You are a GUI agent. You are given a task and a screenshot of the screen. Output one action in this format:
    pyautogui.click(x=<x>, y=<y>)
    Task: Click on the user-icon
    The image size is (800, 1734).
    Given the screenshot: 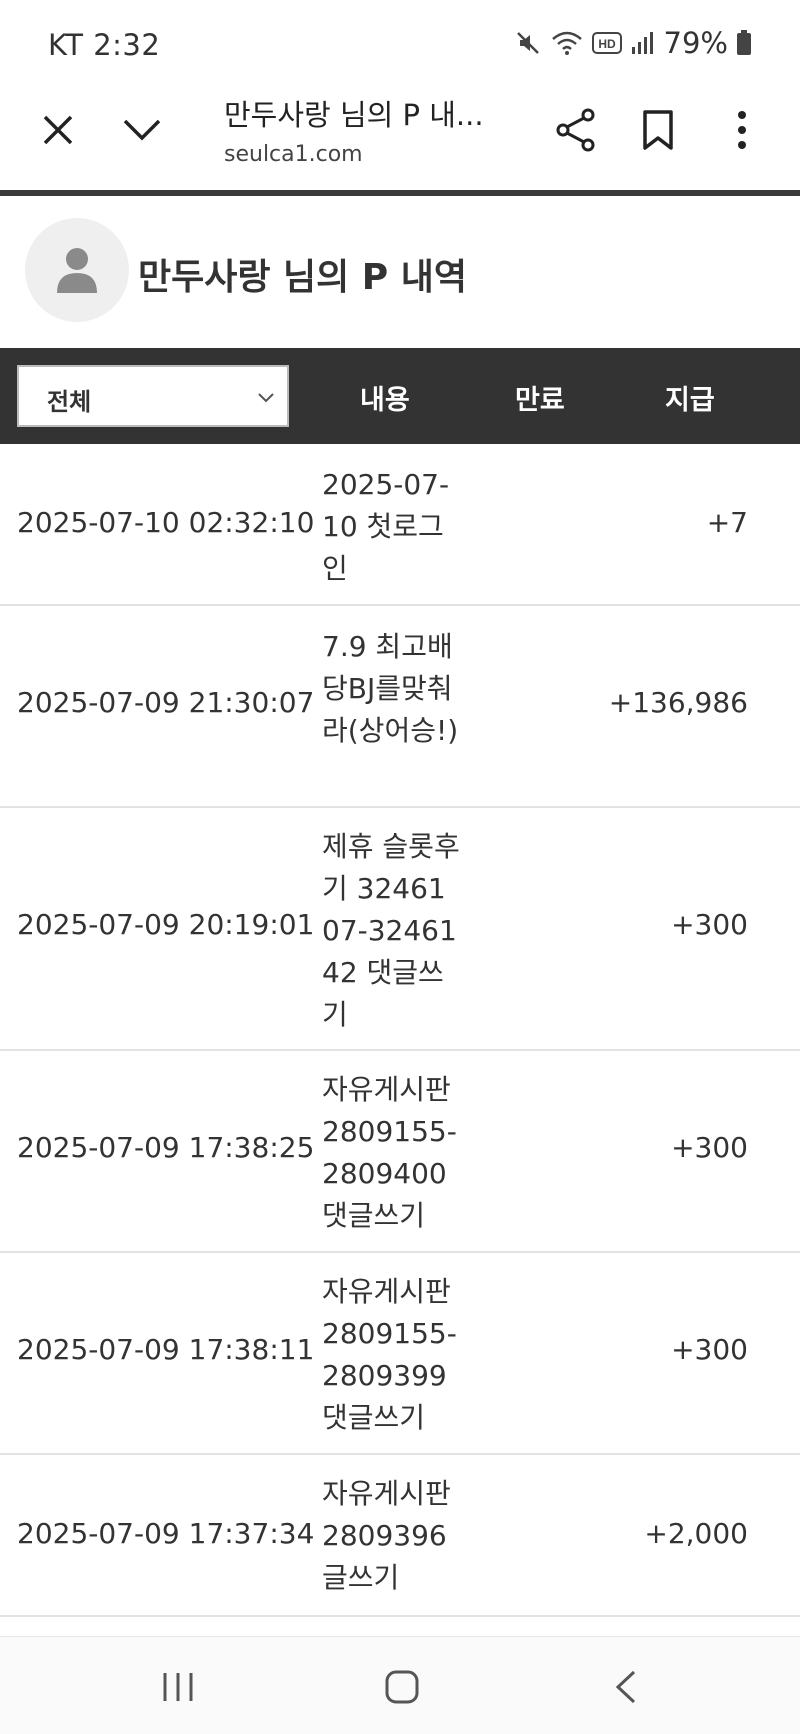 What is the action you would take?
    pyautogui.click(x=77, y=270)
    